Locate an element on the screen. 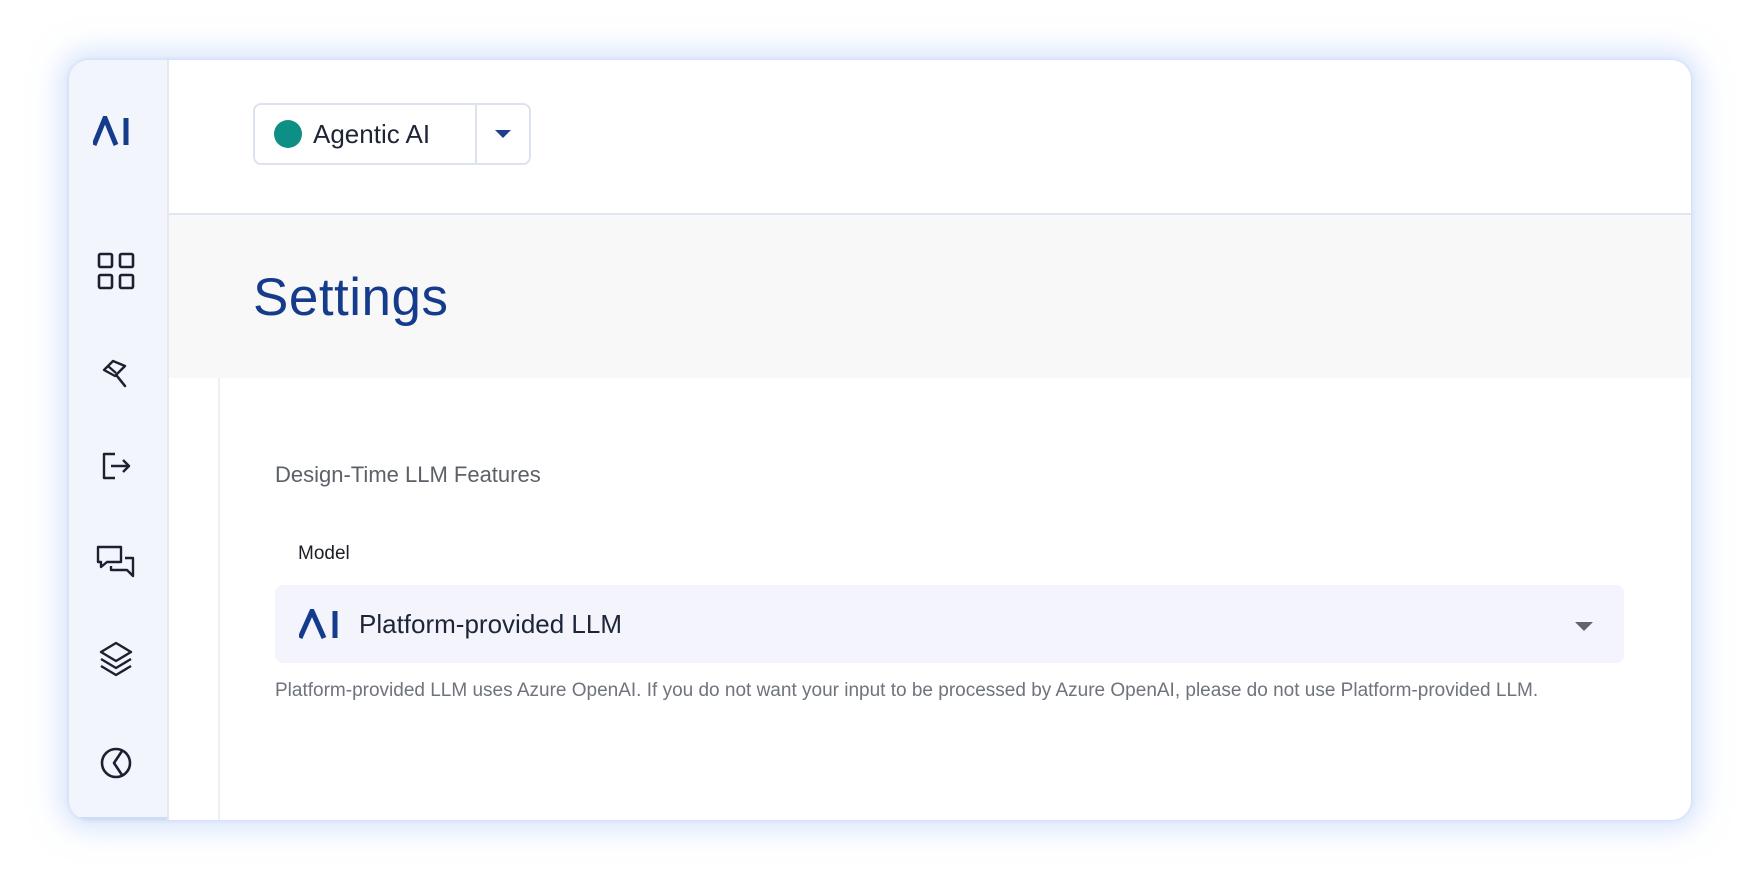 This screenshot has height=881, width=1760. nav-item-deploy is located at coordinates (116, 466).